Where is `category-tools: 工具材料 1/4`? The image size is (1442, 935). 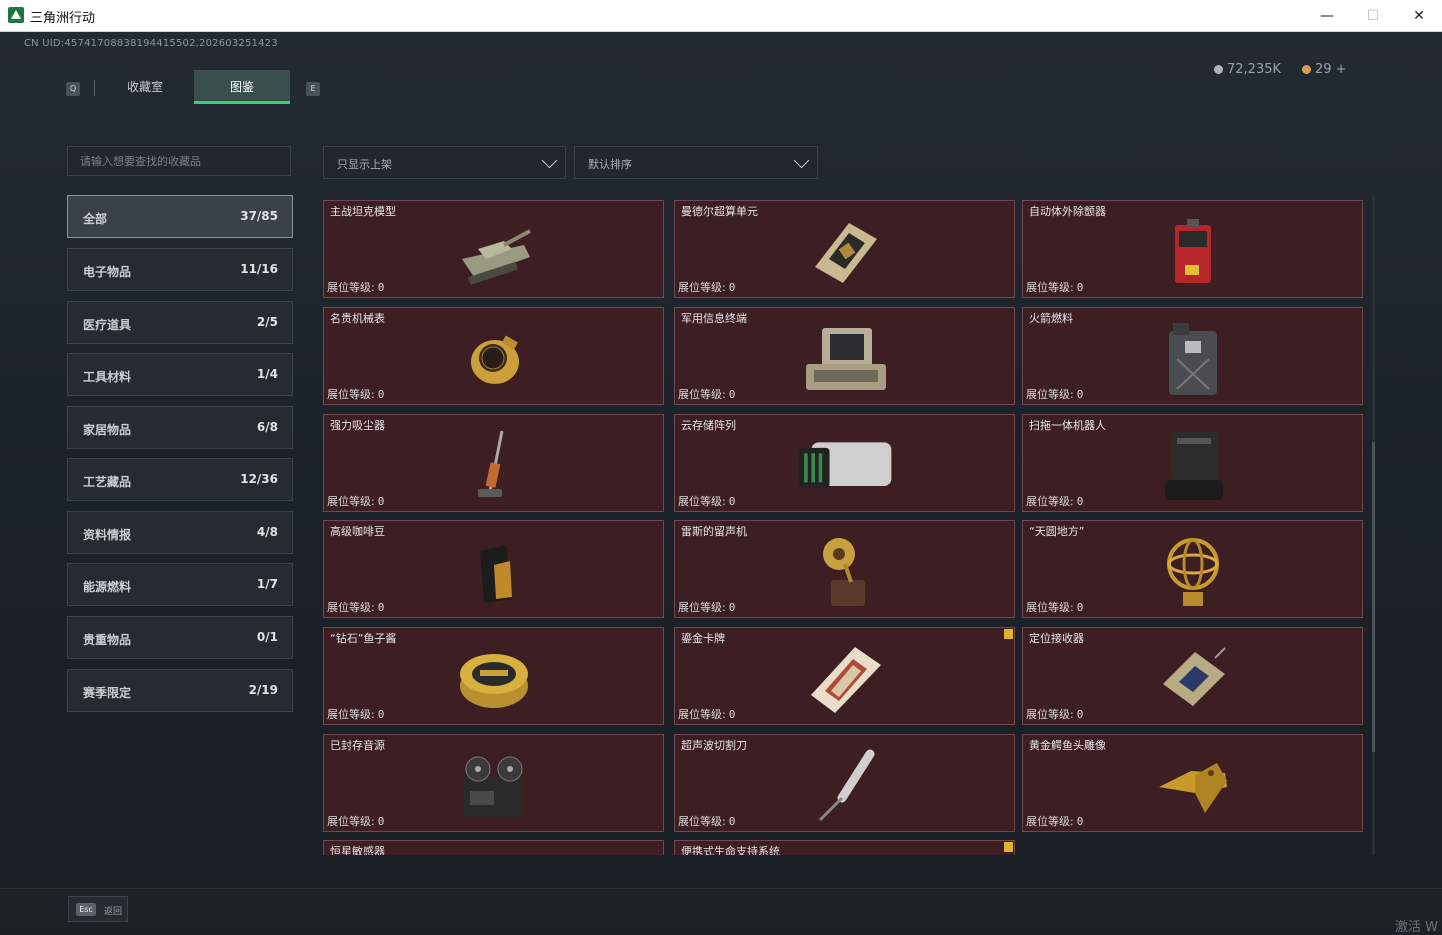 category-tools: 工具材料 1/4 is located at coordinates (180, 374).